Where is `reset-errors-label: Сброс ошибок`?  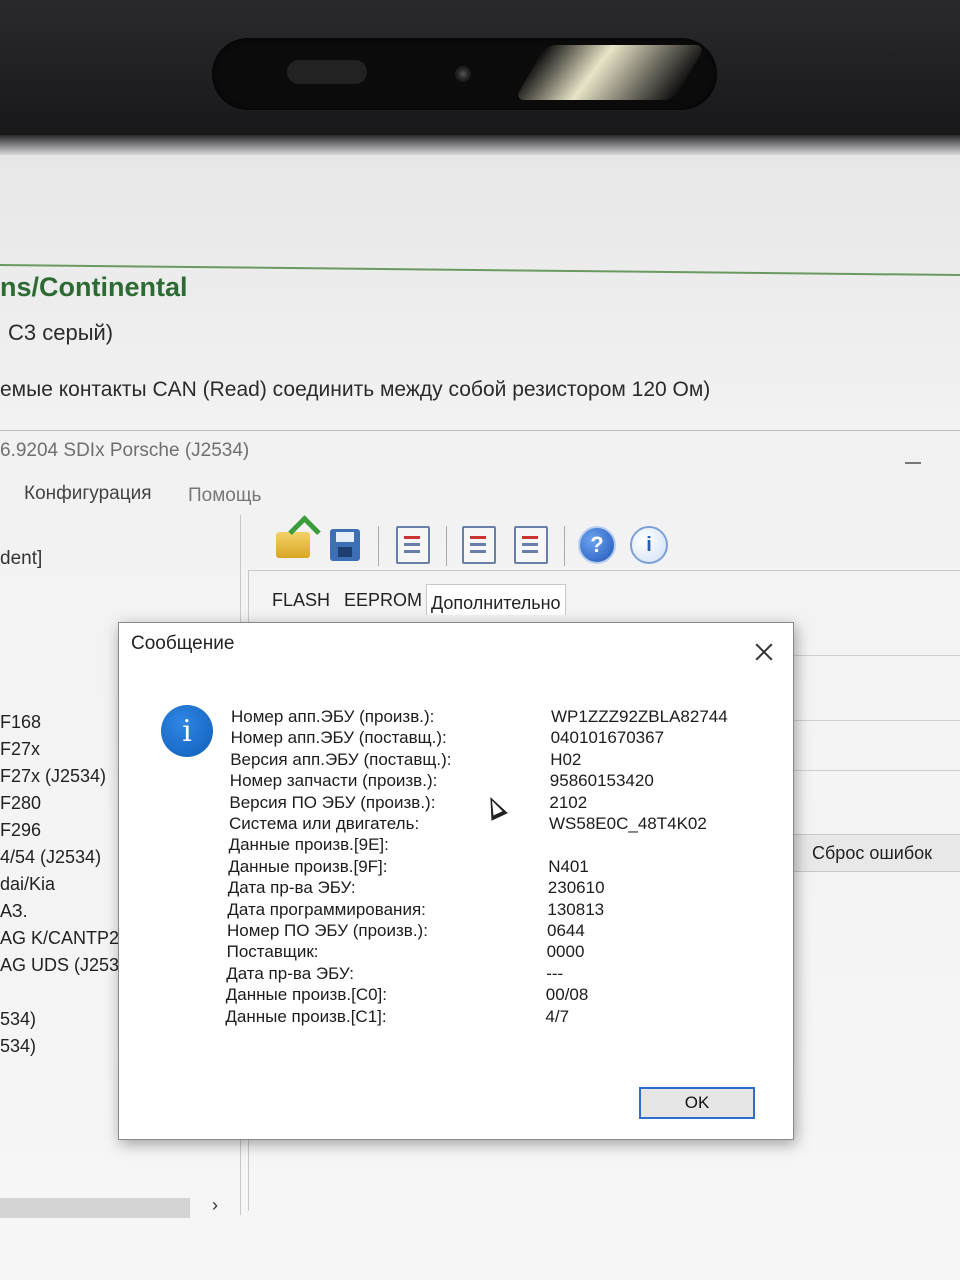 reset-errors-label: Сброс ошибок is located at coordinates (872, 853).